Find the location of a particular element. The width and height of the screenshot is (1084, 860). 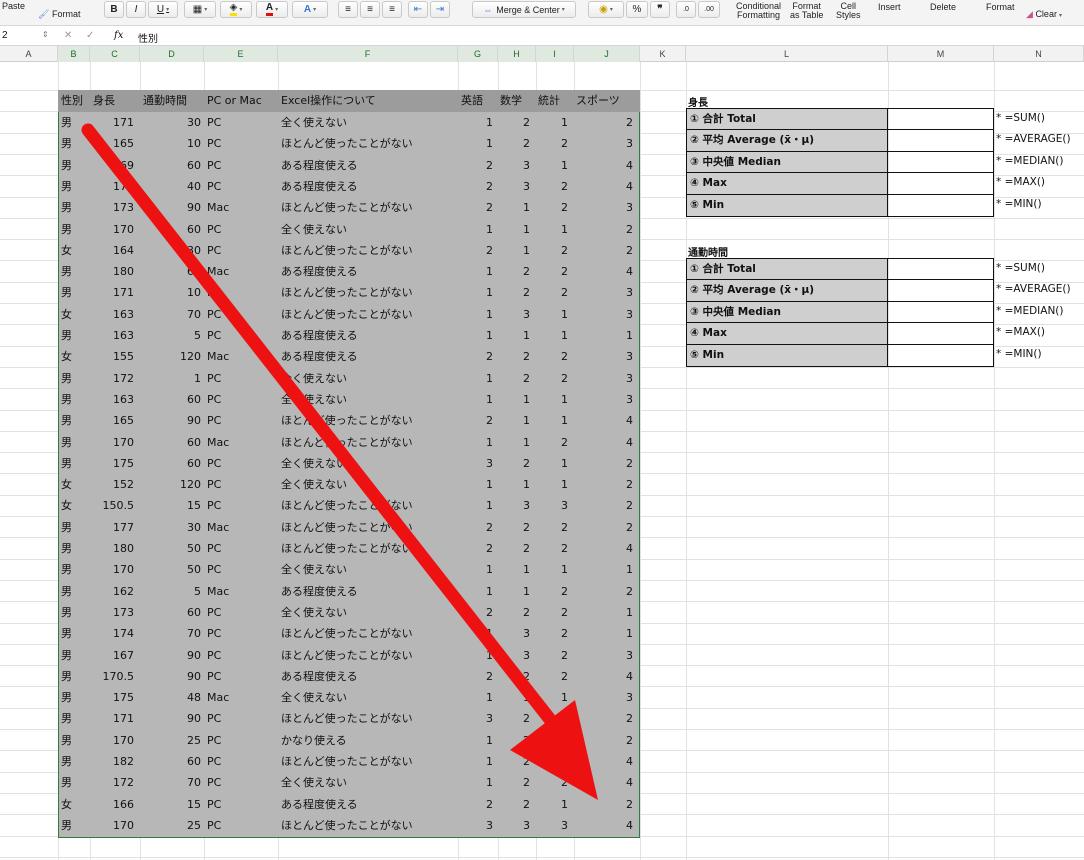

confirm-icon: ✓ is located at coordinates (90, 35).